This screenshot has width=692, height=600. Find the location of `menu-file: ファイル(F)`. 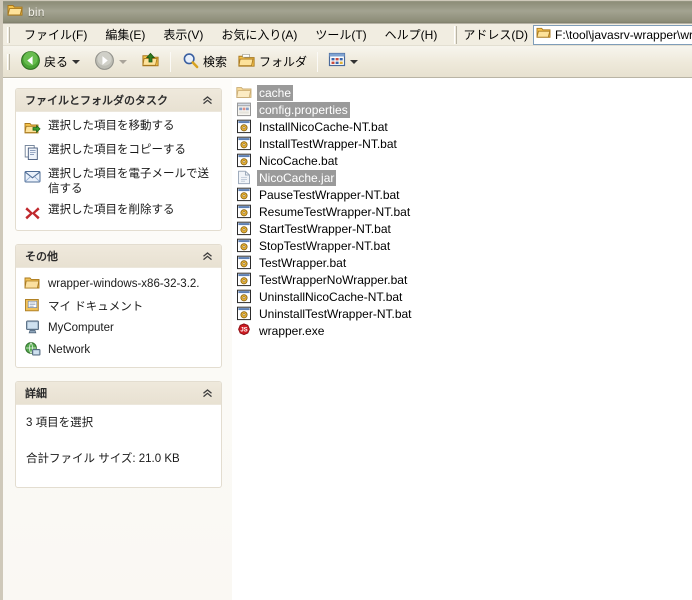

menu-file: ファイル(F) is located at coordinates (55, 34).